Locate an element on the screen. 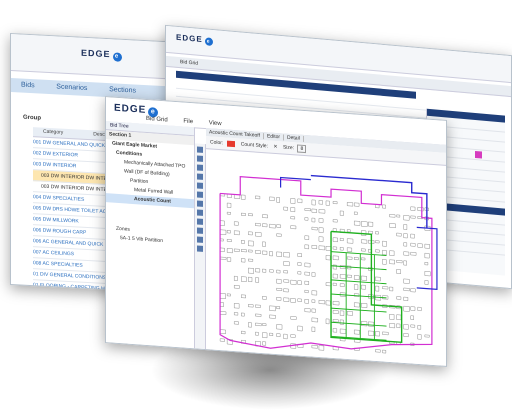  color-swatch is located at coordinates (231, 143).